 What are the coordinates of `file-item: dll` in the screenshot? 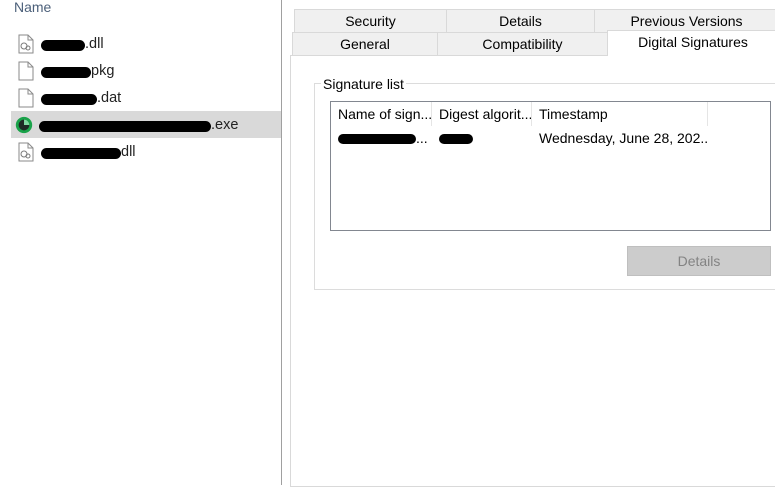 It's located at (146, 151).